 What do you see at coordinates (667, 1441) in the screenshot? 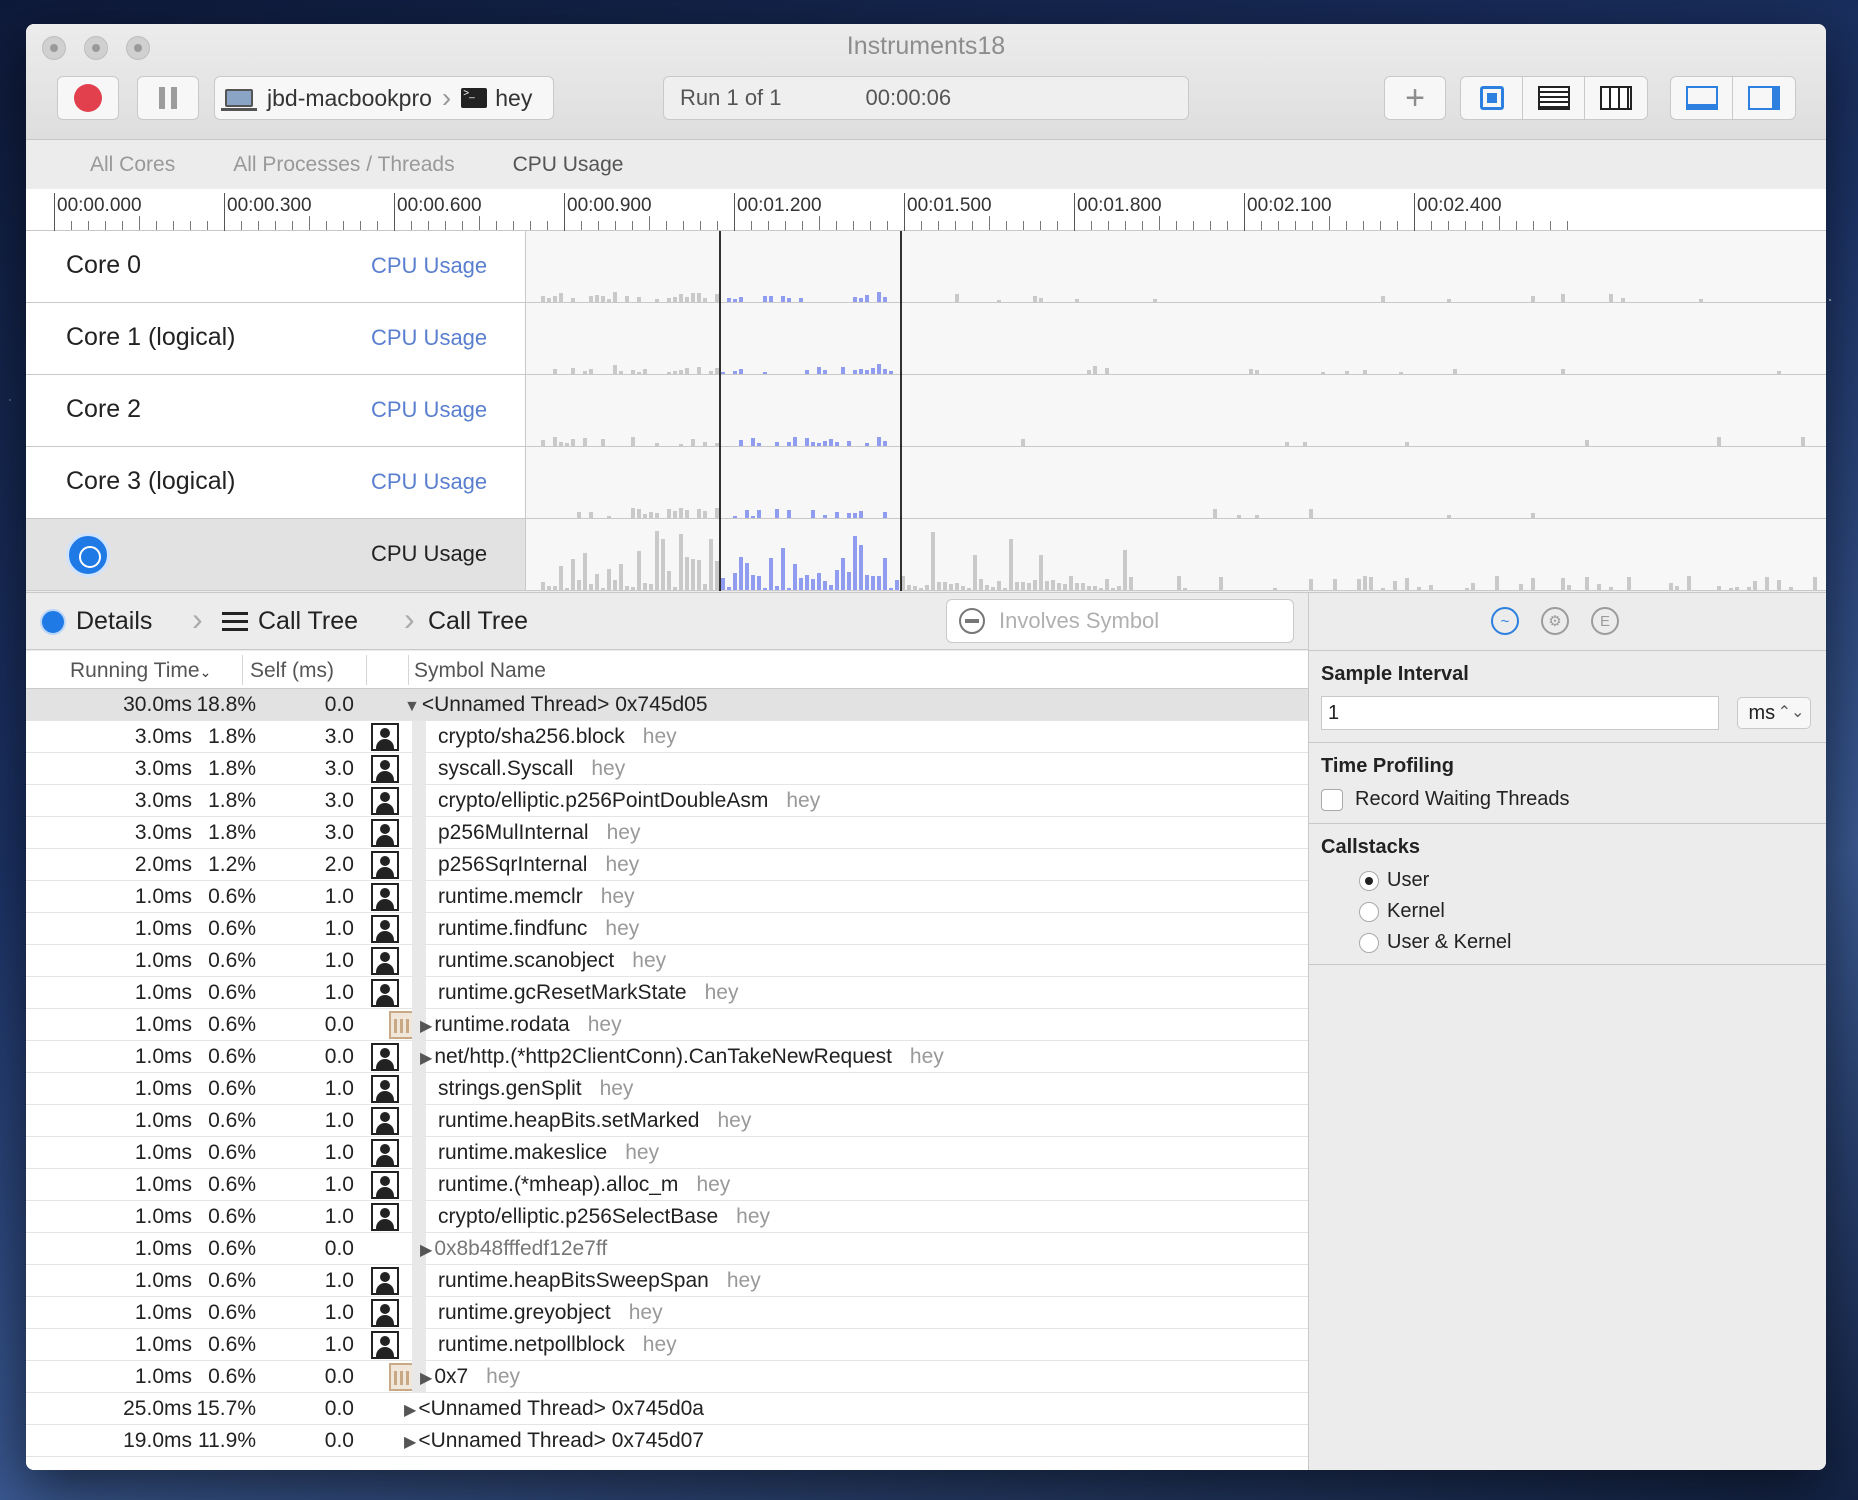
I see `table-row: 19.0ms 11.9% 0.0 ▶<Unnamed Thread> 0x745d07` at bounding box center [667, 1441].